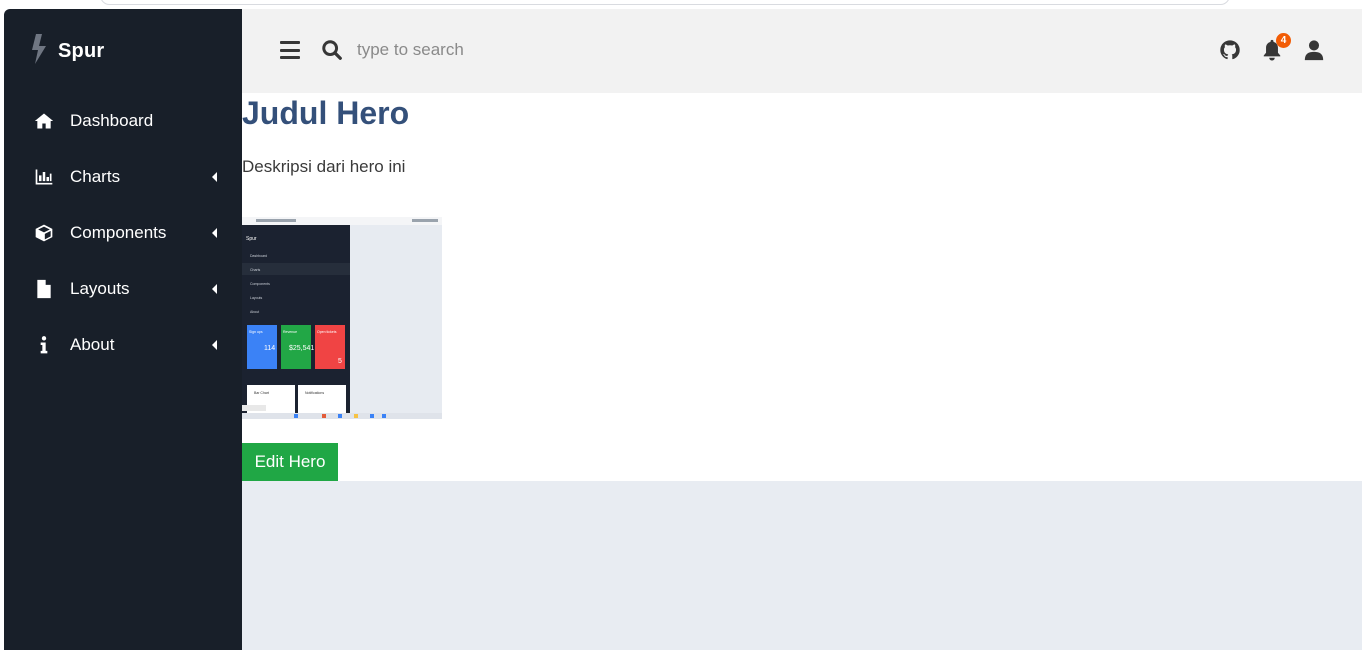 The width and height of the screenshot is (1365, 650). Describe the element at coordinates (44, 289) in the screenshot. I see `file-icon` at that location.